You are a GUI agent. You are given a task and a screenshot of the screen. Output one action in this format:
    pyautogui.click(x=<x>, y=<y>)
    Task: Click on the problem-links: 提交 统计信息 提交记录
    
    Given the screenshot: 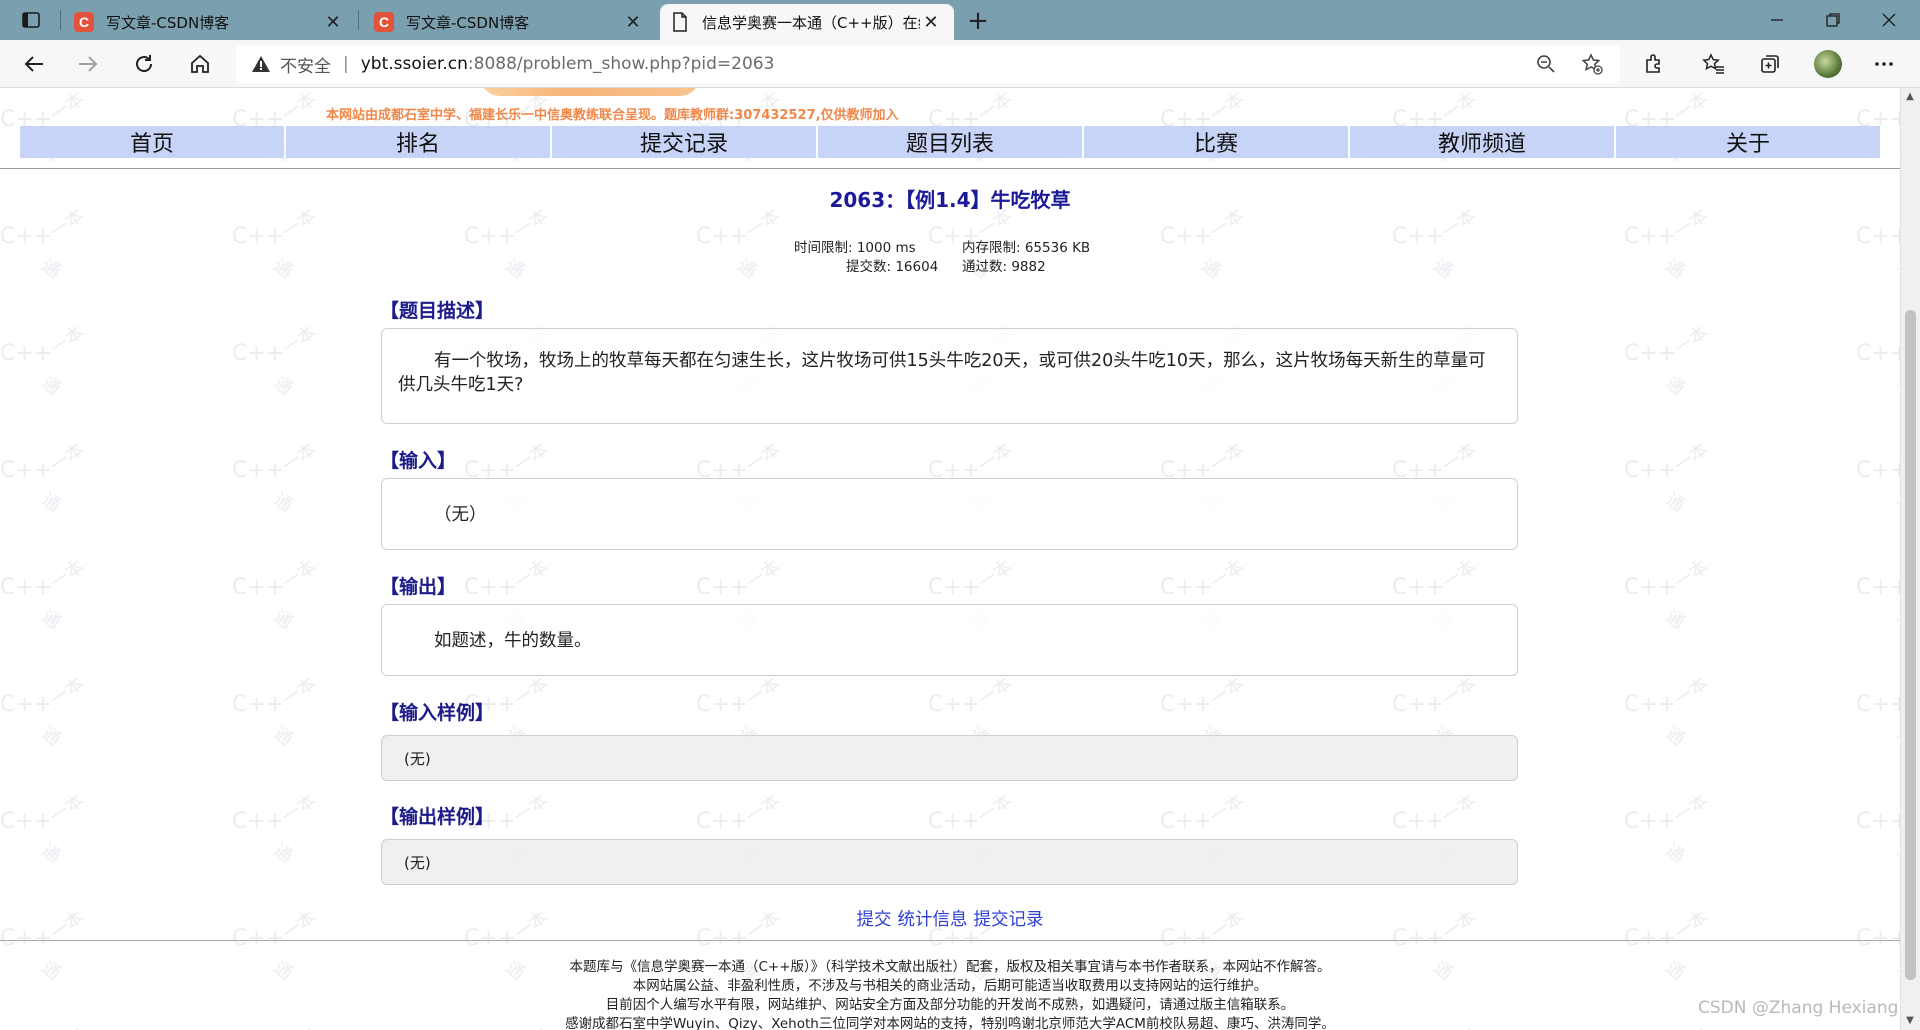 What is the action you would take?
    pyautogui.click(x=950, y=918)
    